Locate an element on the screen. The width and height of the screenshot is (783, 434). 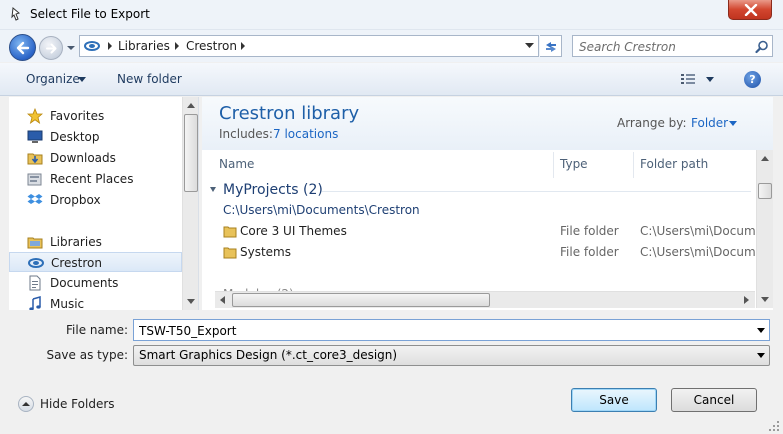
hide-folders-label: Hide Folders is located at coordinates (77, 404).